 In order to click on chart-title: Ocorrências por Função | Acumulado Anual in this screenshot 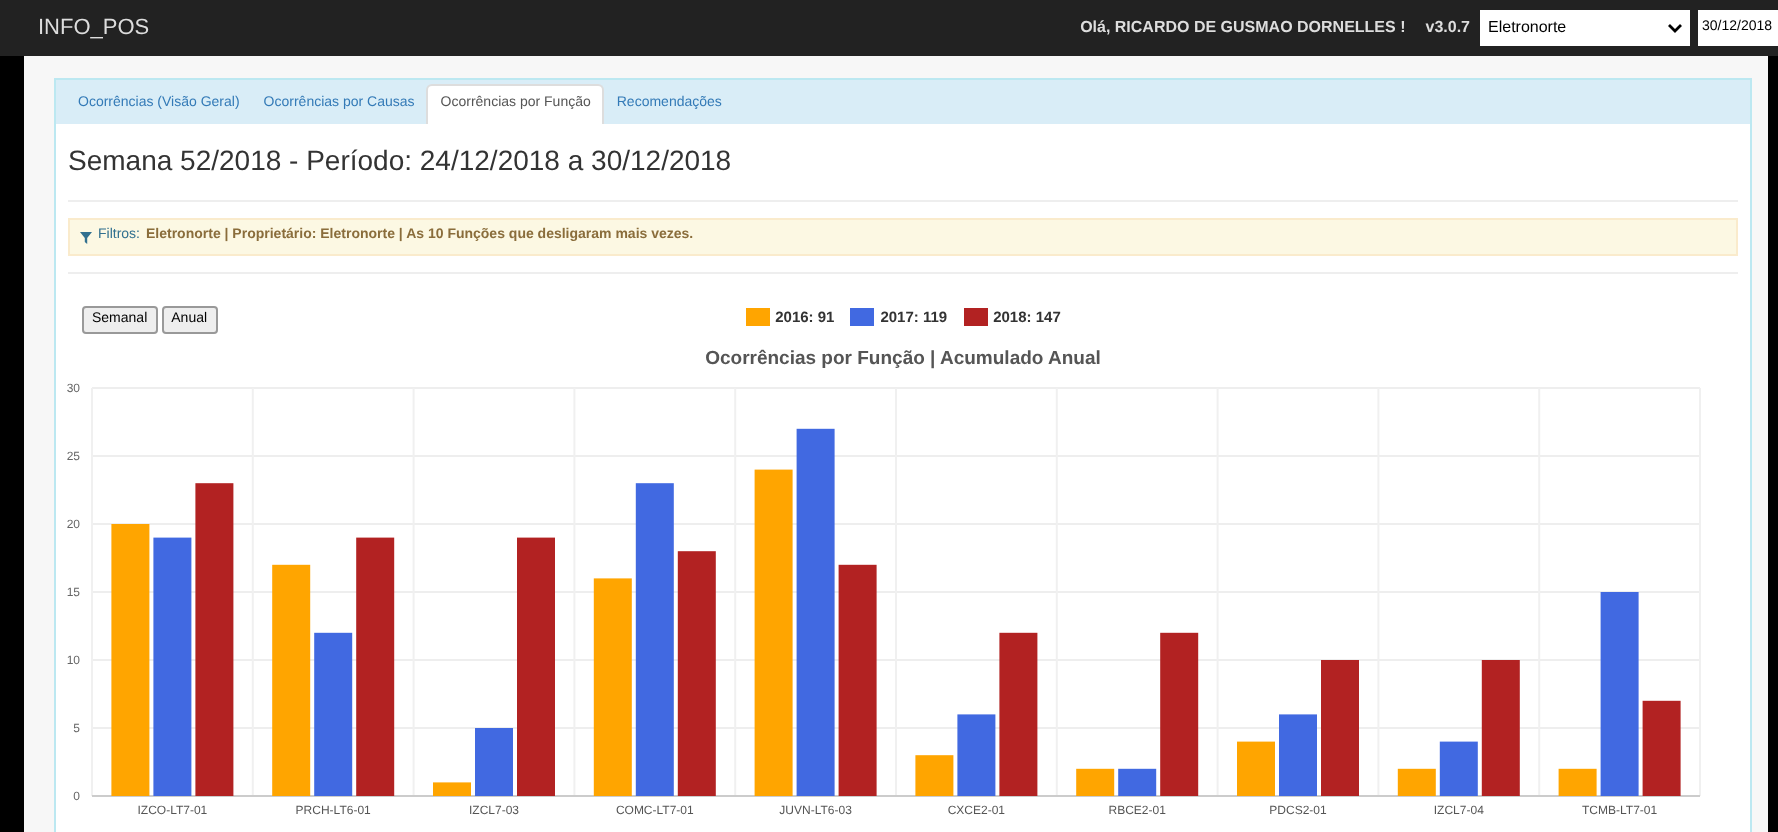, I will do `click(903, 360)`.